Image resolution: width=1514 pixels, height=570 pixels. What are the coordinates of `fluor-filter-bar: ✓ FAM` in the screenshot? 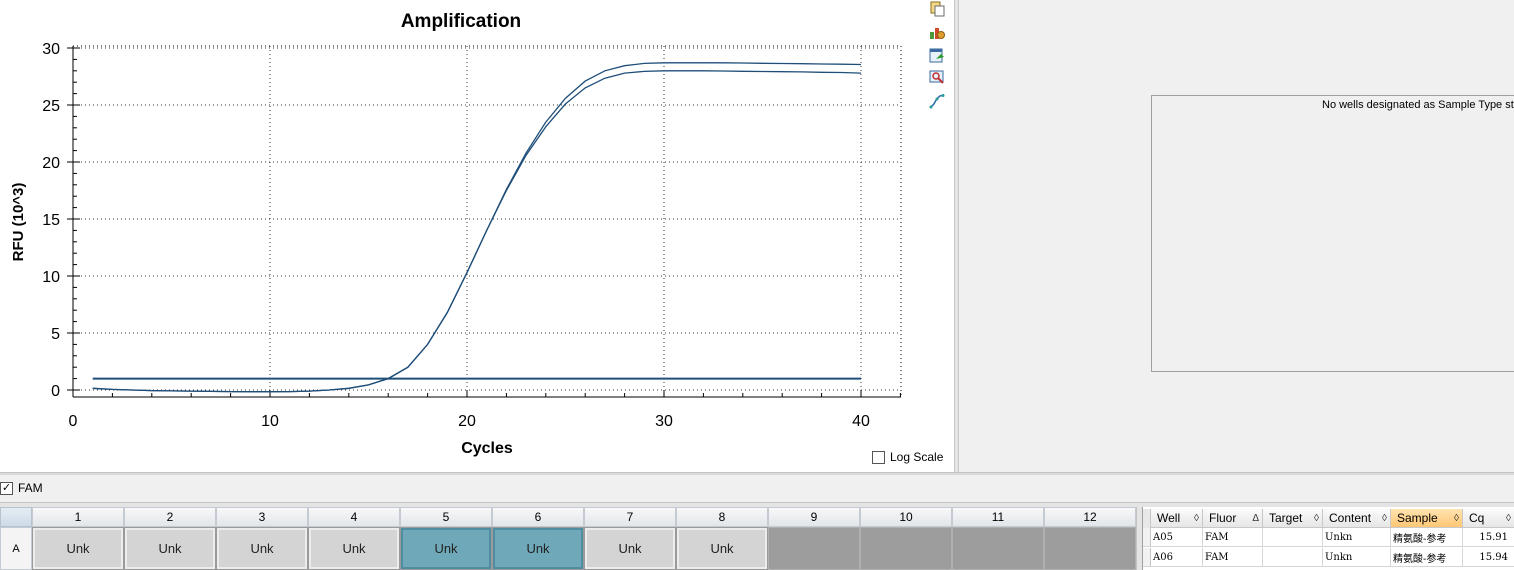 It's located at (757, 488).